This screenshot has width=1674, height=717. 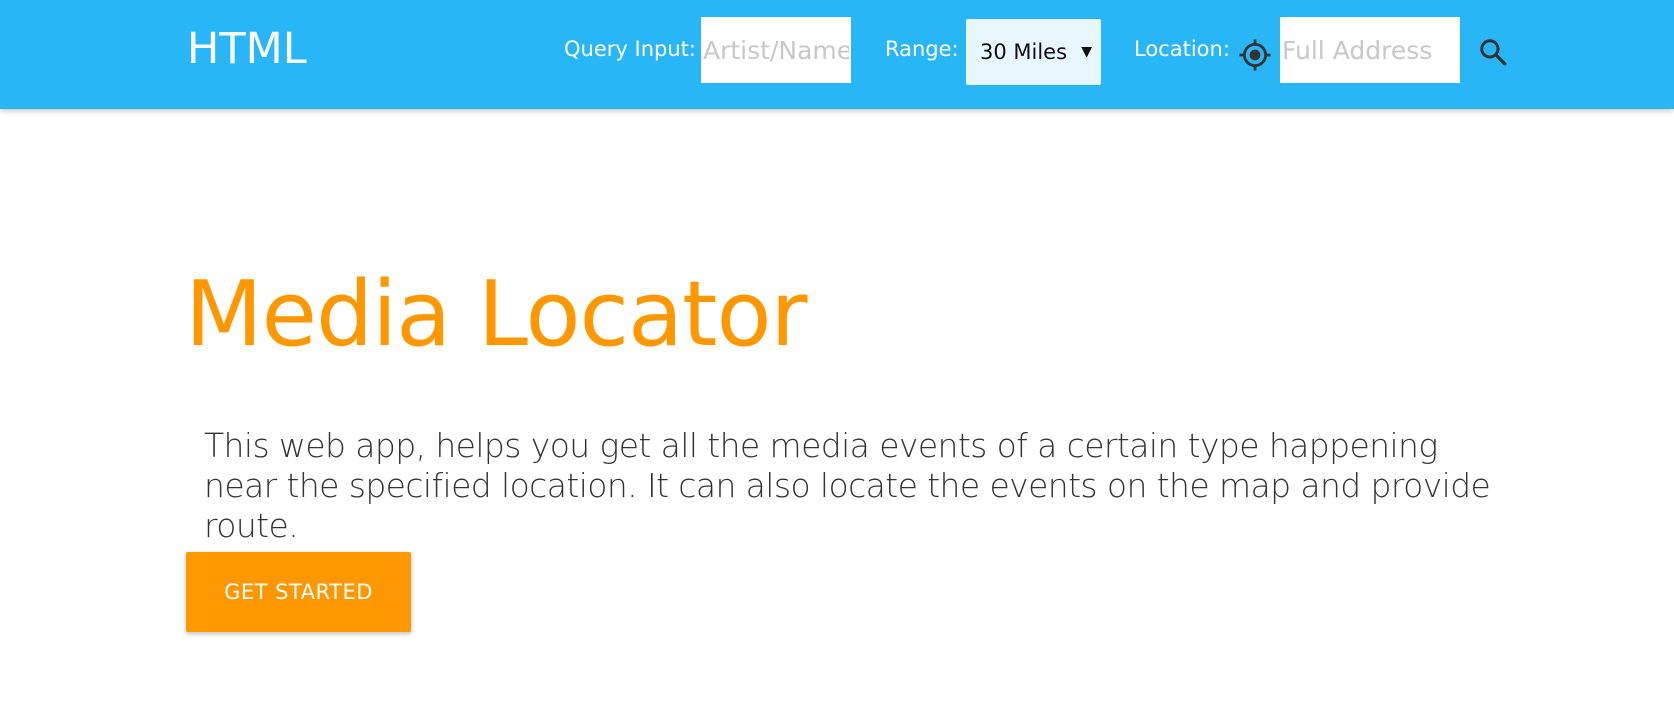 I want to click on query-input-label: Query Input:, so click(x=630, y=49).